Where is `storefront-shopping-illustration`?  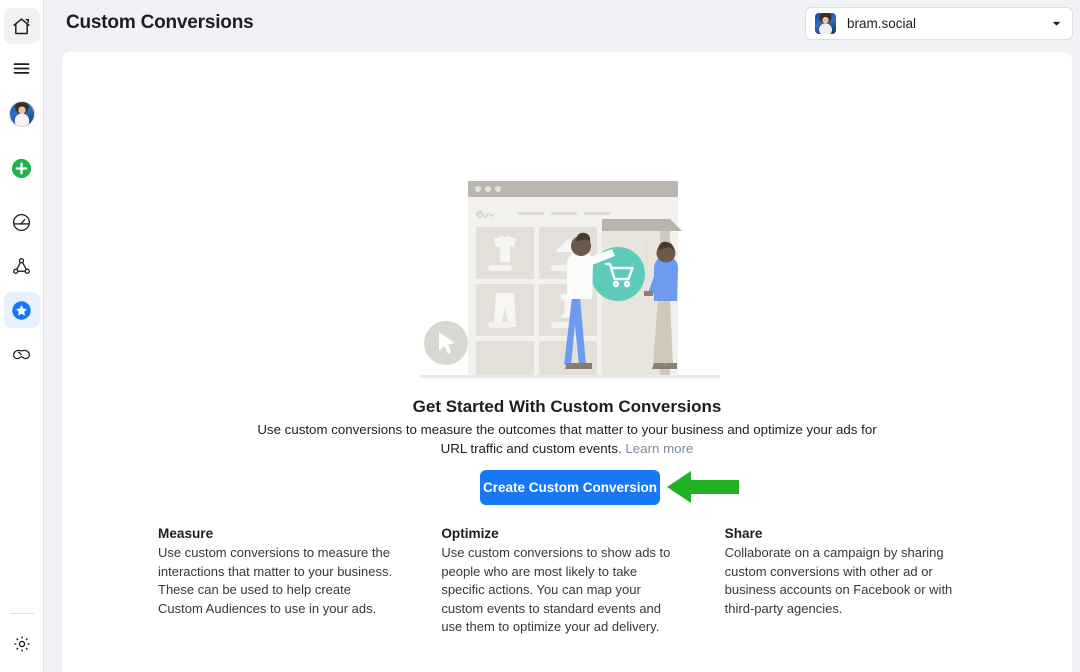
storefront-shopping-illustration is located at coordinates (570, 279).